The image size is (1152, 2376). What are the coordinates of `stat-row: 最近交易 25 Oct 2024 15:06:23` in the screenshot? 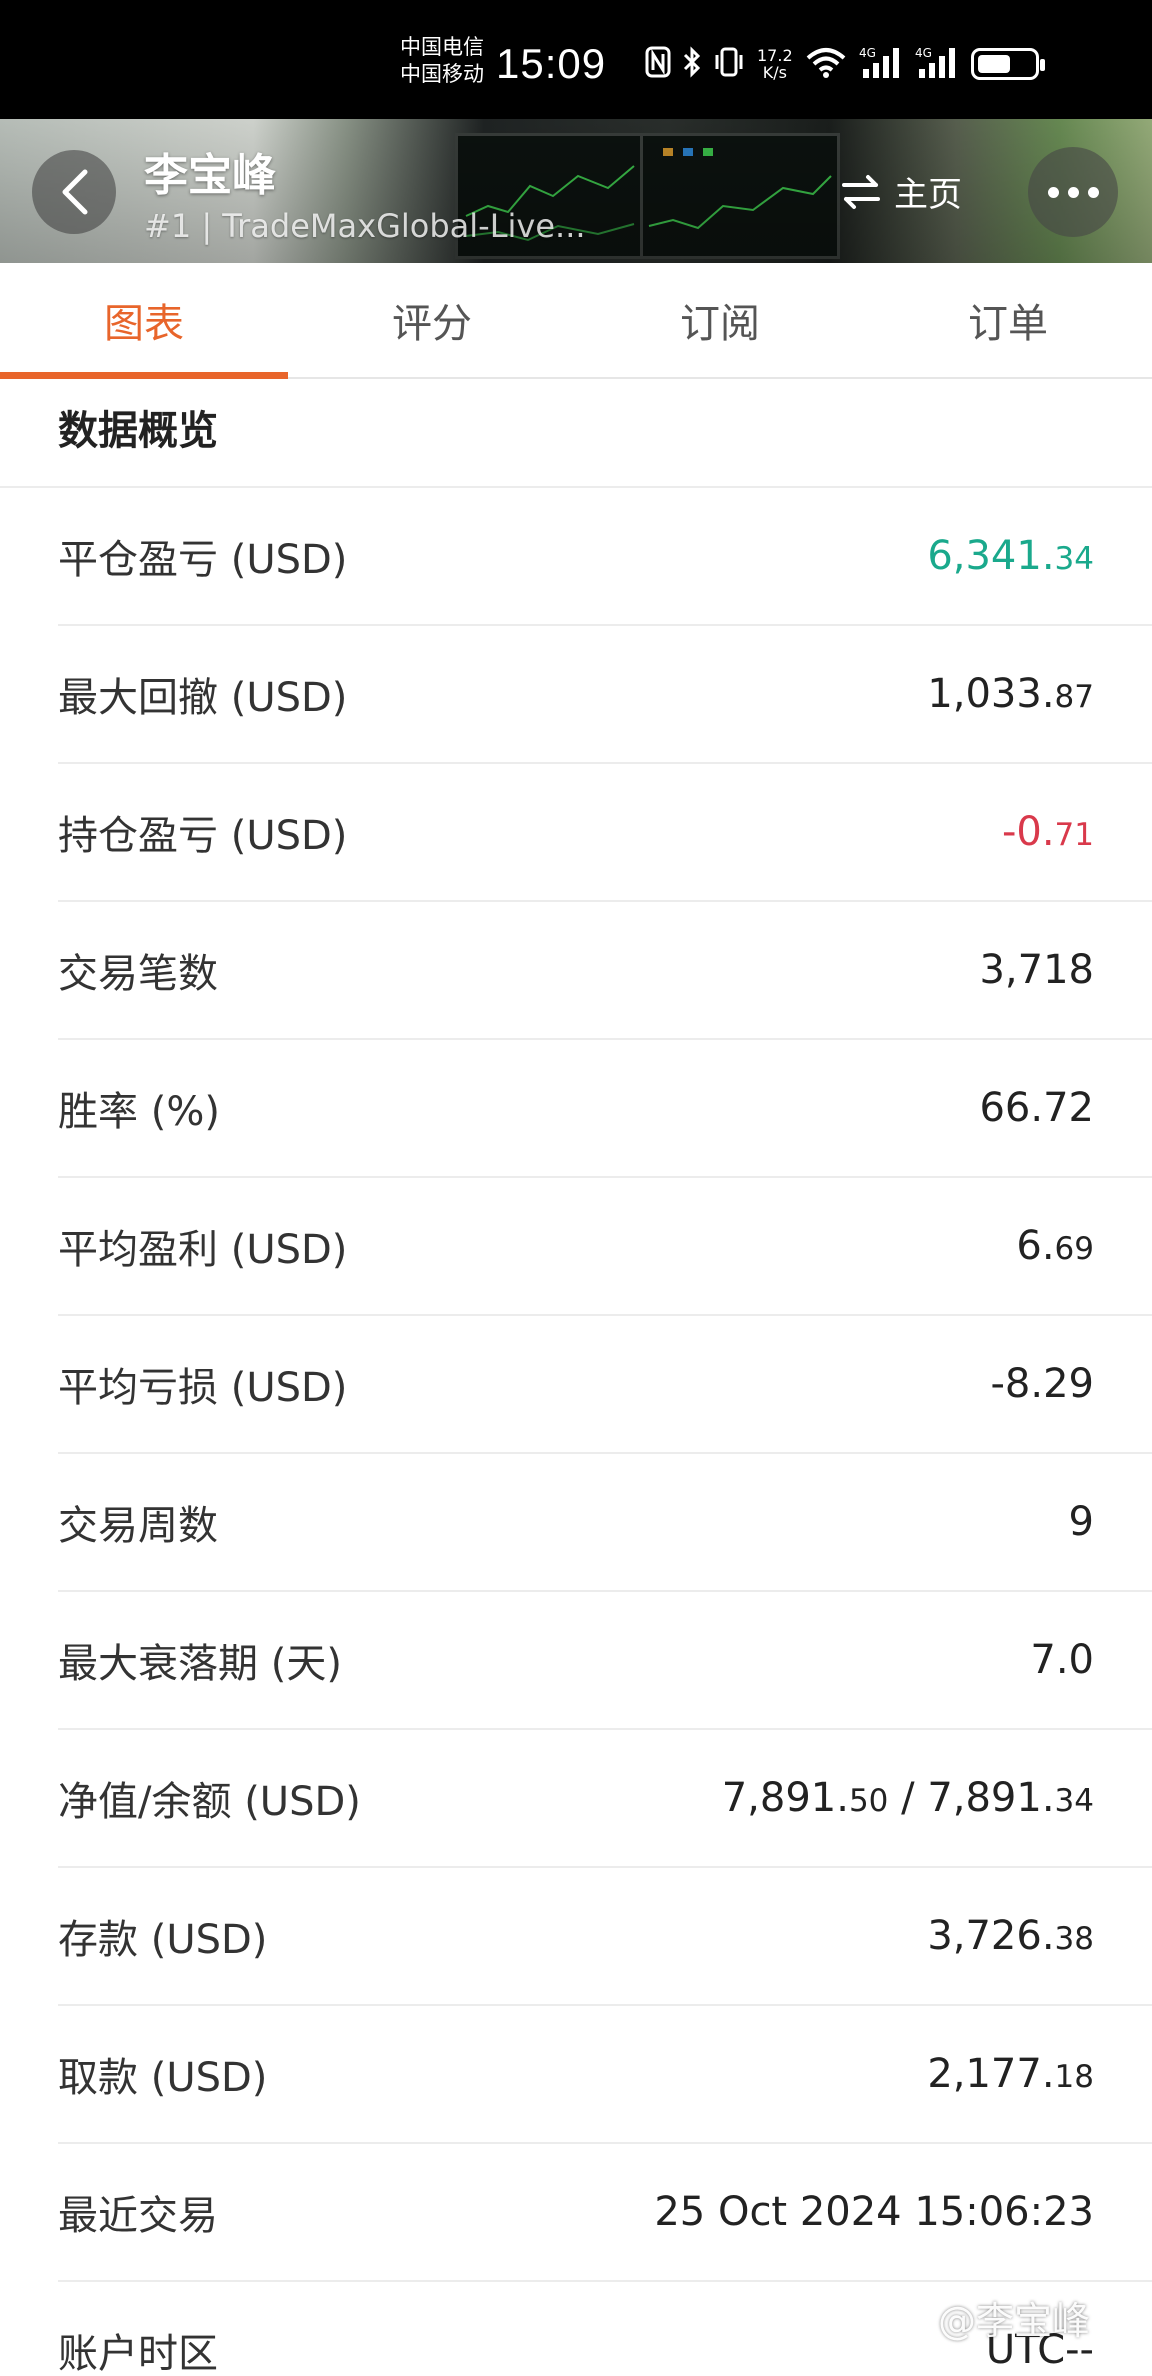 It's located at (605, 2213).